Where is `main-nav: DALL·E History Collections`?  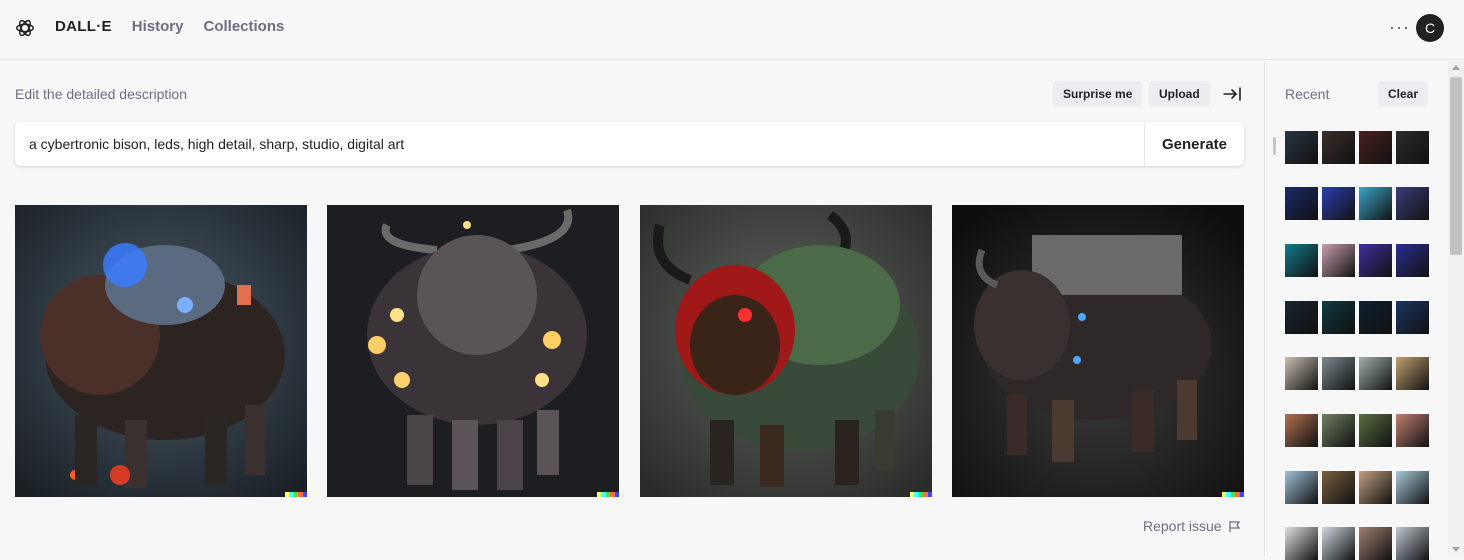 main-nav: DALL·E History Collections is located at coordinates (169, 26).